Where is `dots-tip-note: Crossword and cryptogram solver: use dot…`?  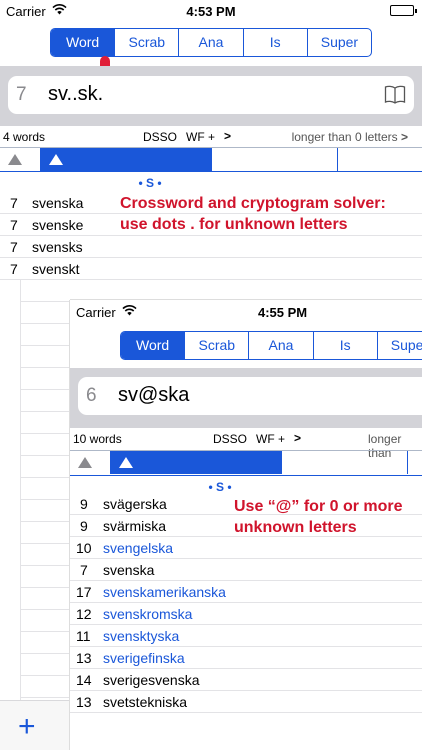
dots-tip-note: Crossword and cryptogram solver: use dot… is located at coordinates (253, 214).